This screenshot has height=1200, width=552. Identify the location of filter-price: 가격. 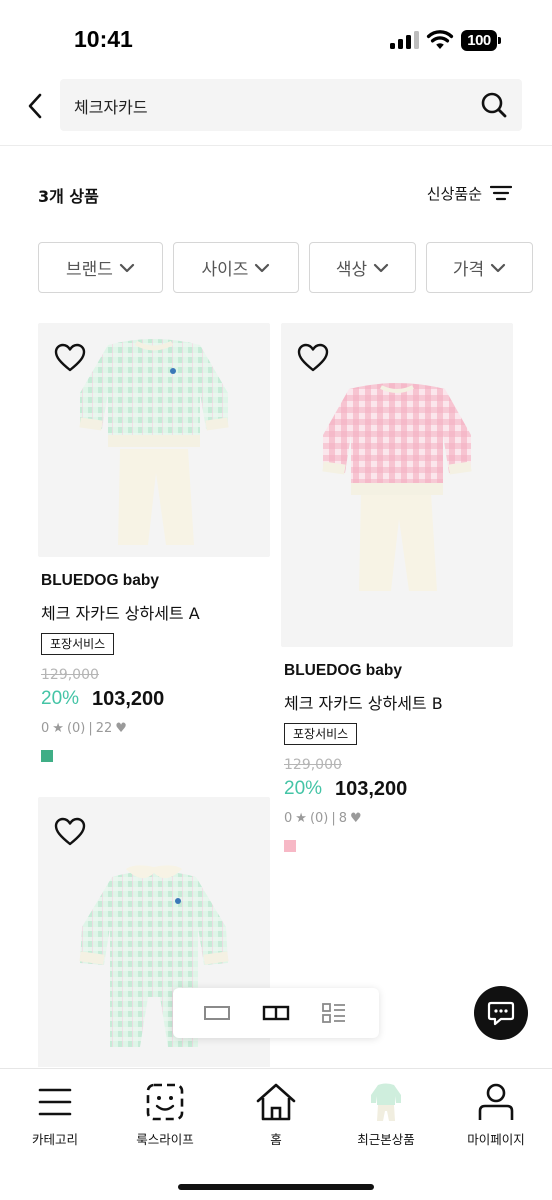
(479, 267).